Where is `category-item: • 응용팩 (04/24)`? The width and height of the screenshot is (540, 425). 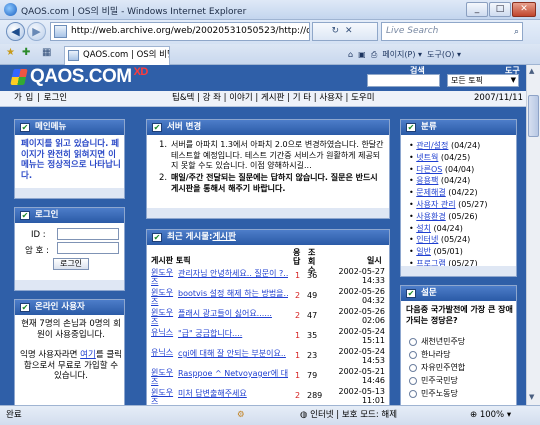 category-item: • 응용팩 (04/24) is located at coordinates (439, 180).